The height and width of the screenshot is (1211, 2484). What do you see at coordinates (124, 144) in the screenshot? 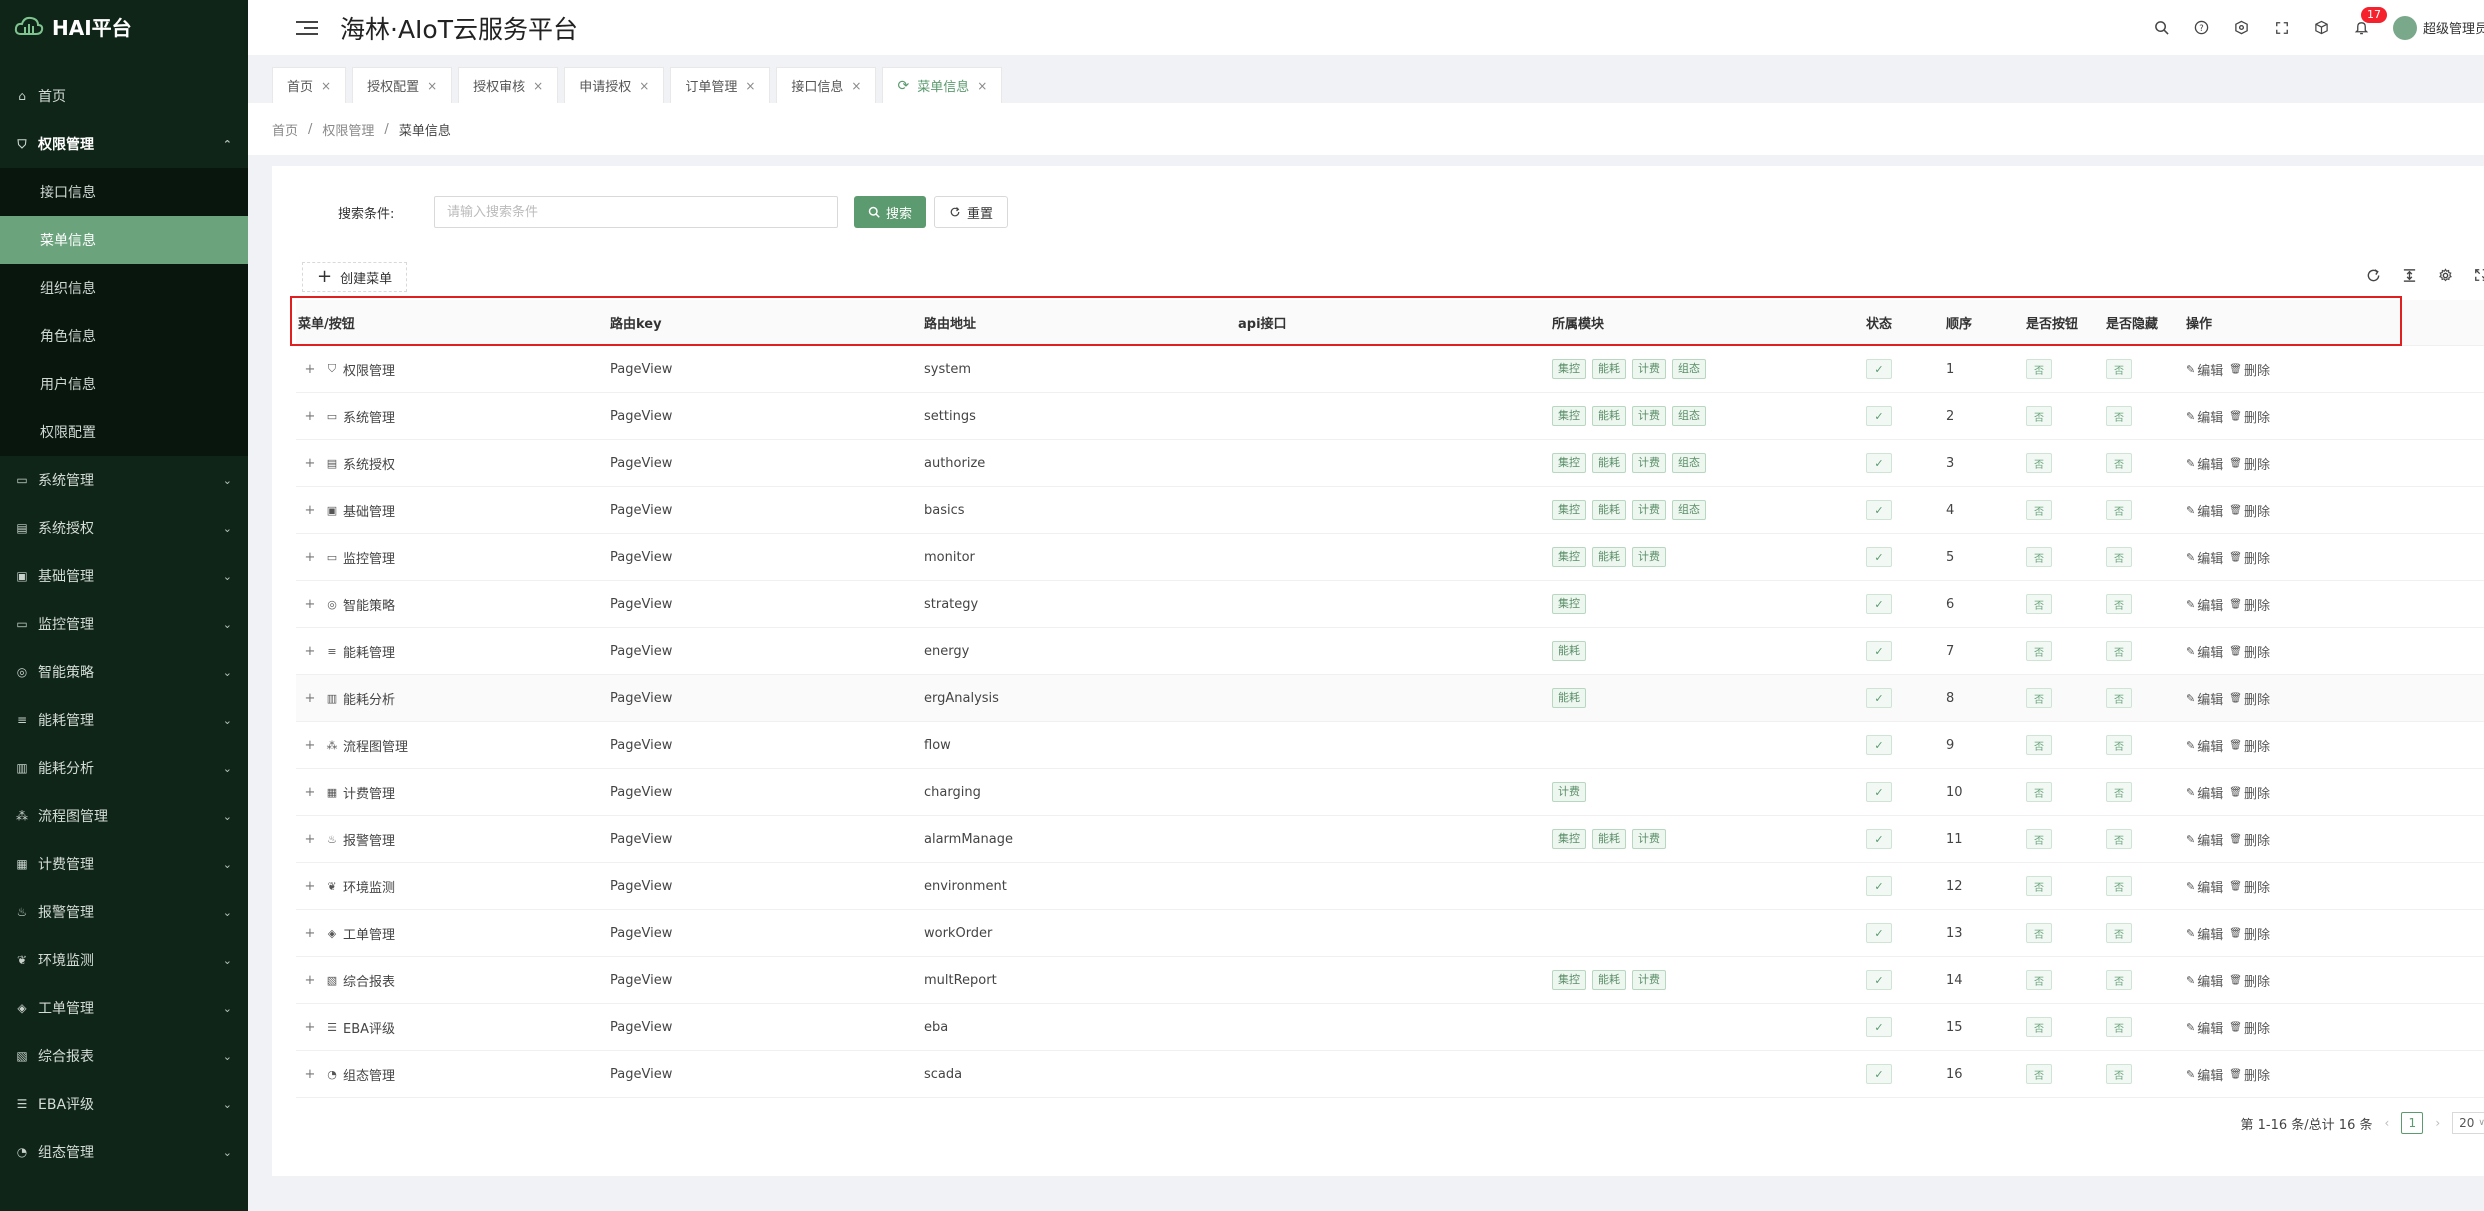
I see `sidebar-item-2: ⛉ 权限管理 ⌃` at bounding box center [124, 144].